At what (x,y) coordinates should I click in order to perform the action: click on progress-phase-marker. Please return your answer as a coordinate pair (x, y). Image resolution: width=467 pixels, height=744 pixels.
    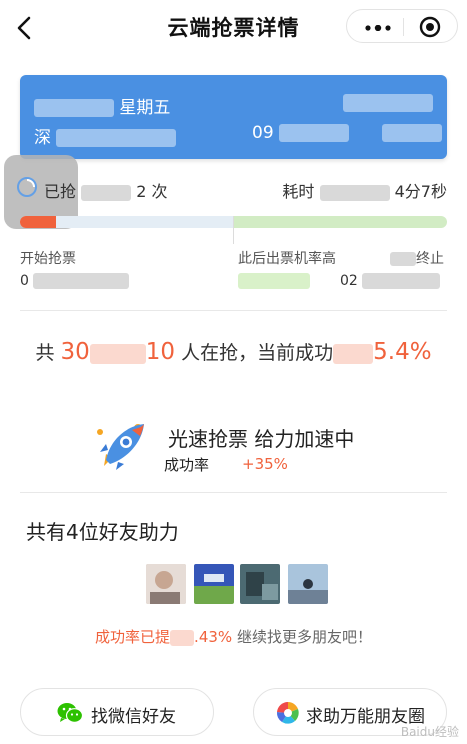
    Looking at the image, I should click on (233, 230).